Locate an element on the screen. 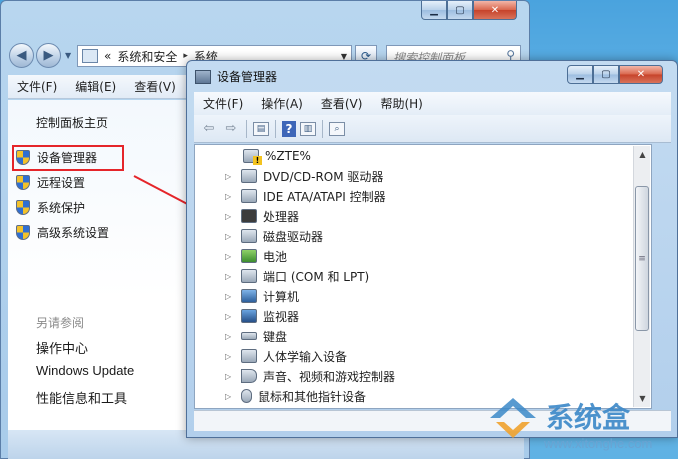 This screenshot has width=678, height=459. tree-item-mouse: ▷ 鼠标和其他指针设备 is located at coordinates (295, 396).